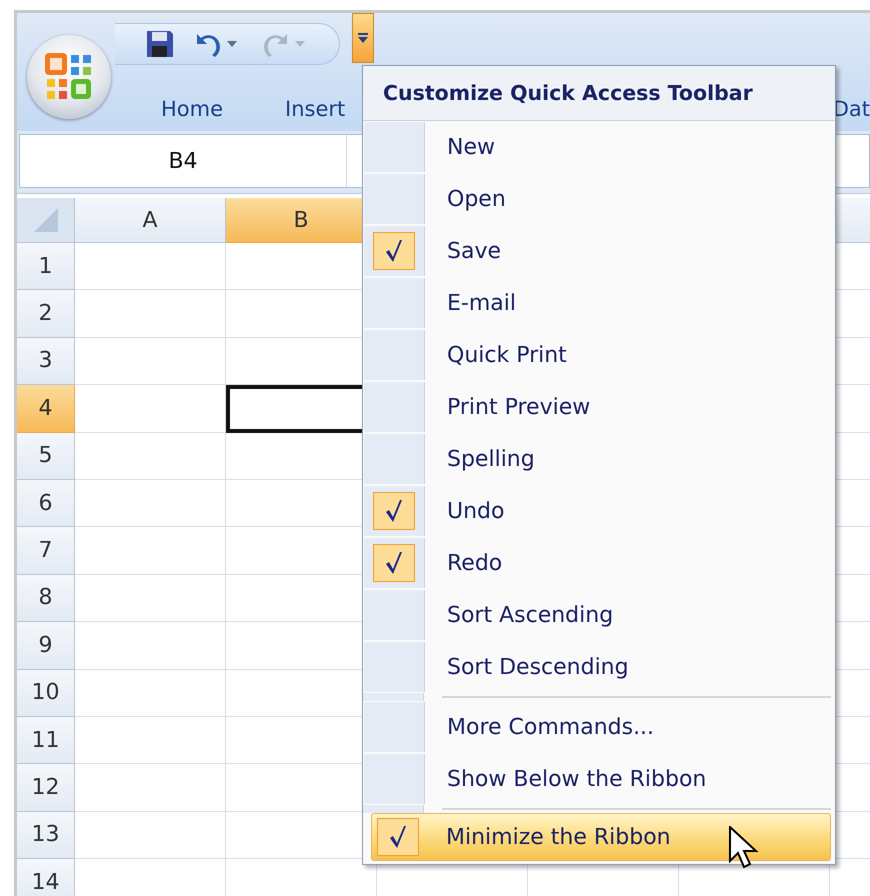 The width and height of the screenshot is (870, 896). I want to click on select-all-button, so click(46, 220).